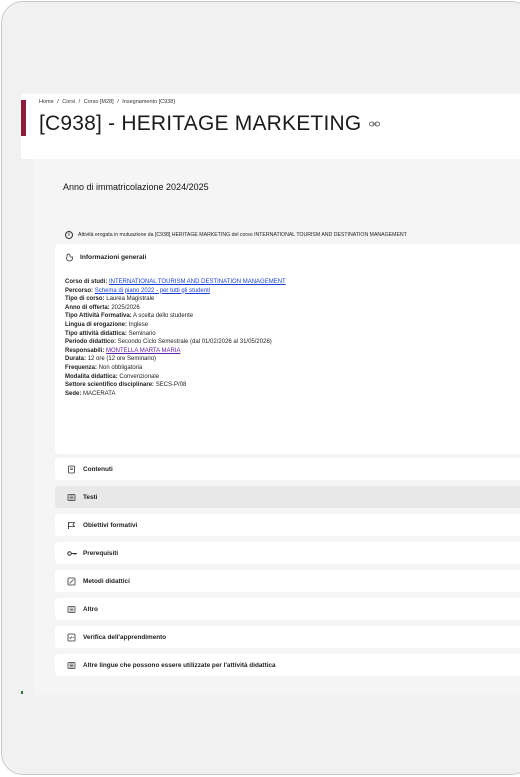  I want to click on field-durata: Durata: 12 ore (12 ore Seminario), so click(175, 359).